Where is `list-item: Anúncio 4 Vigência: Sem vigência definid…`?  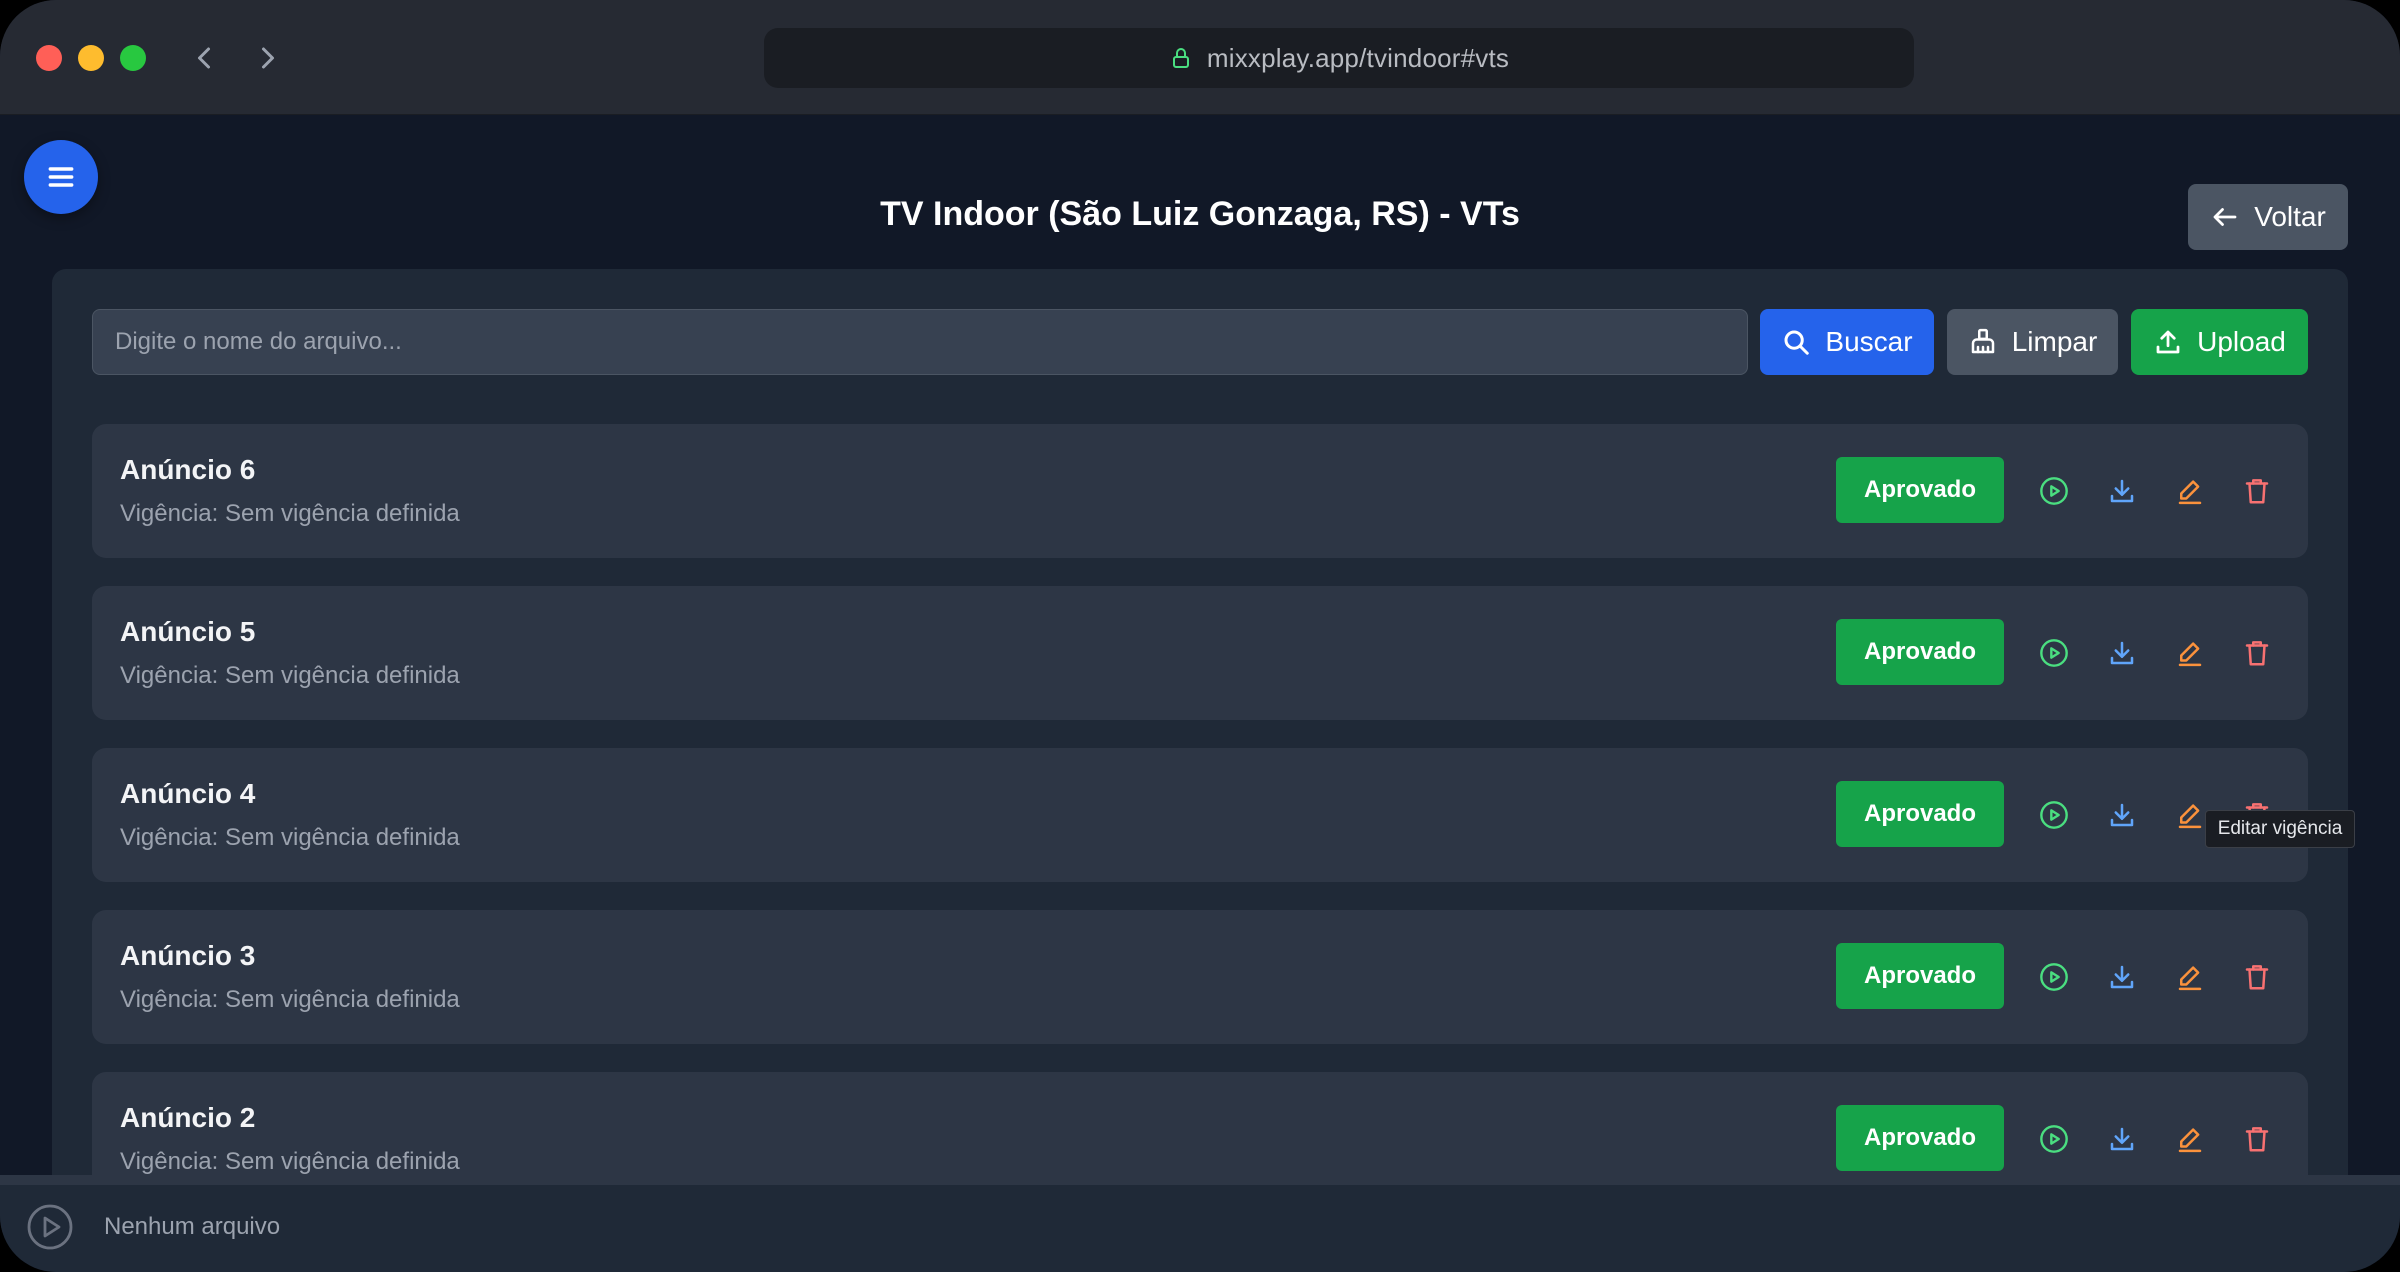 list-item: Anúncio 4 Vigência: Sem vigência definid… is located at coordinates (1200, 815).